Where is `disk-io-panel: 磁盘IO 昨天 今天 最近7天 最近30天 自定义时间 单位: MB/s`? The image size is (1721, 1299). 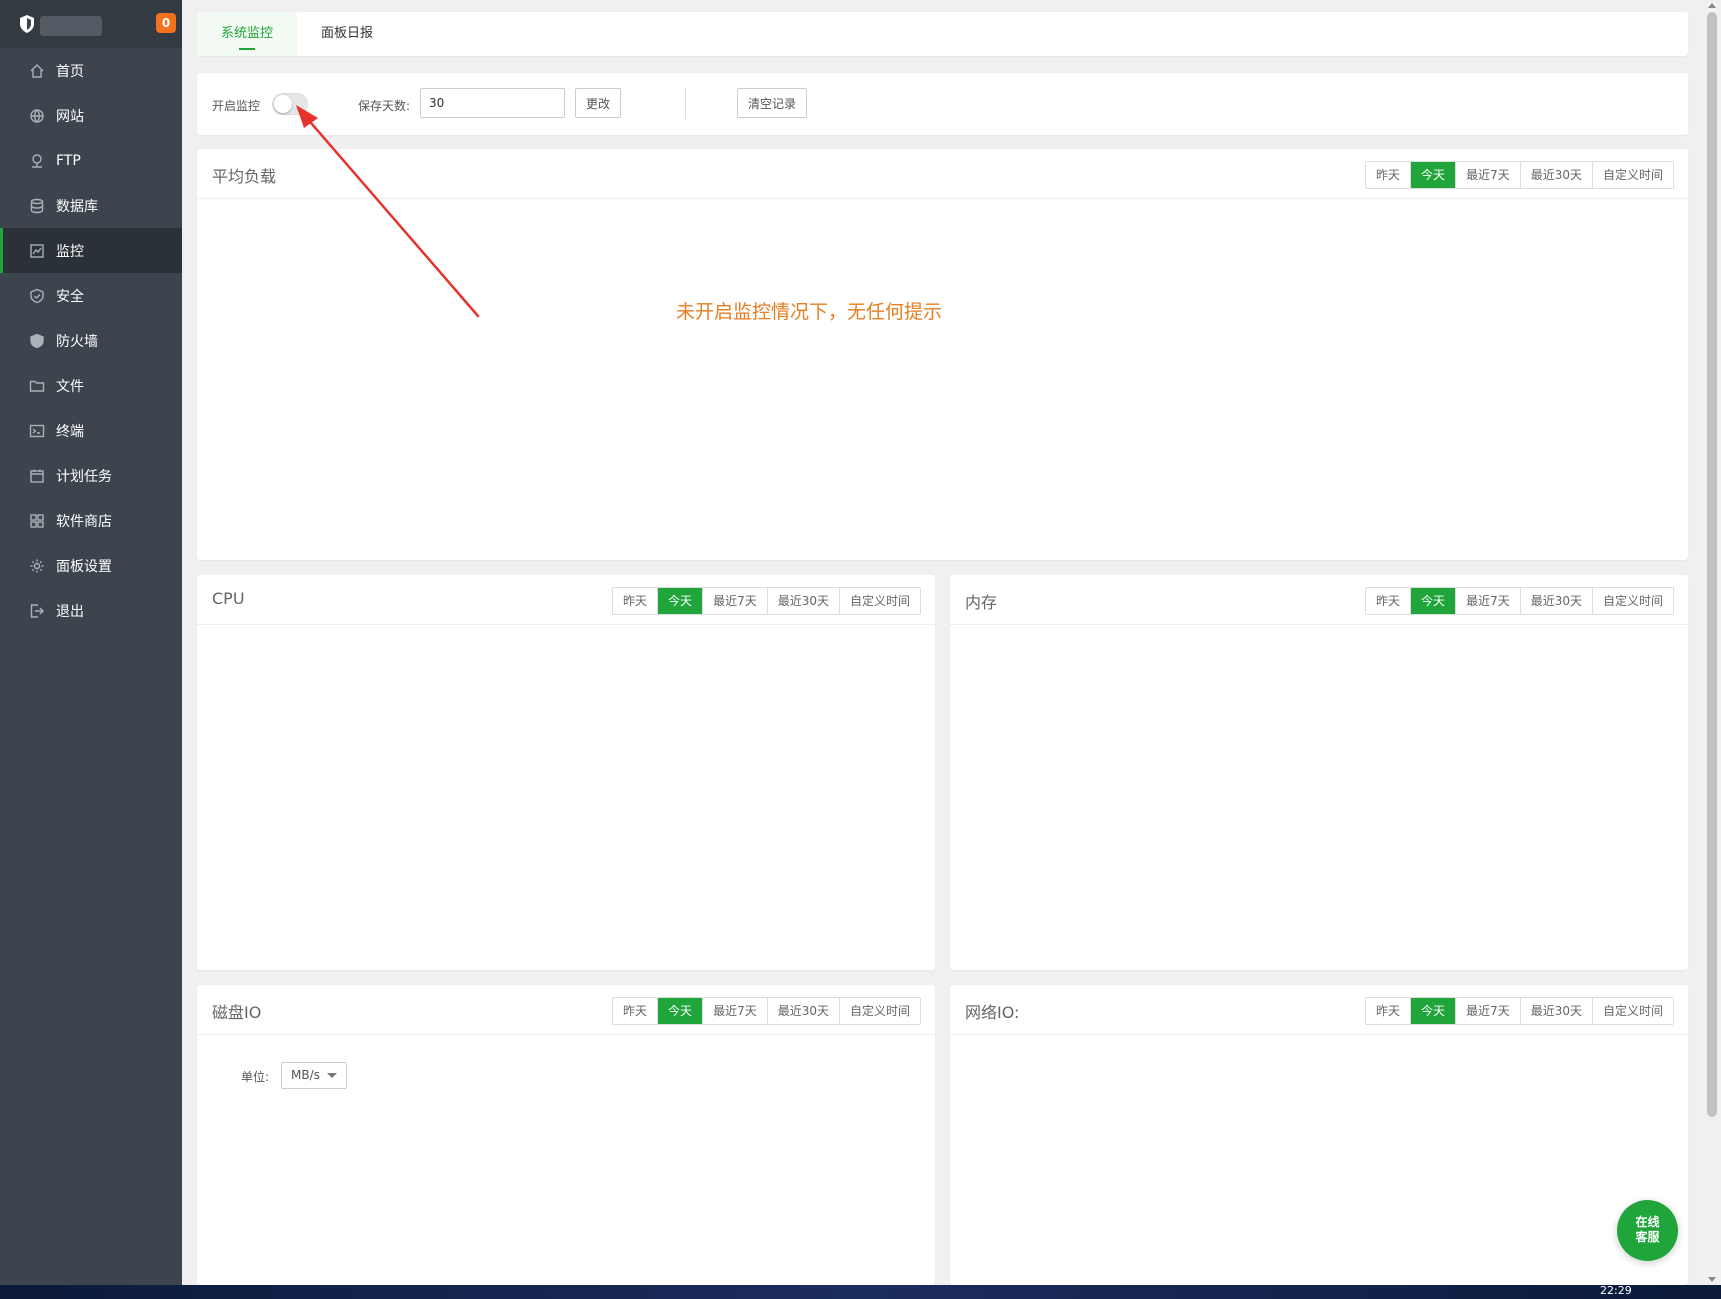
disk-io-panel: 磁盘IO 昨天 今天 最近7天 最近30天 自定义时间 单位: MB/s is located at coordinates (566, 1135).